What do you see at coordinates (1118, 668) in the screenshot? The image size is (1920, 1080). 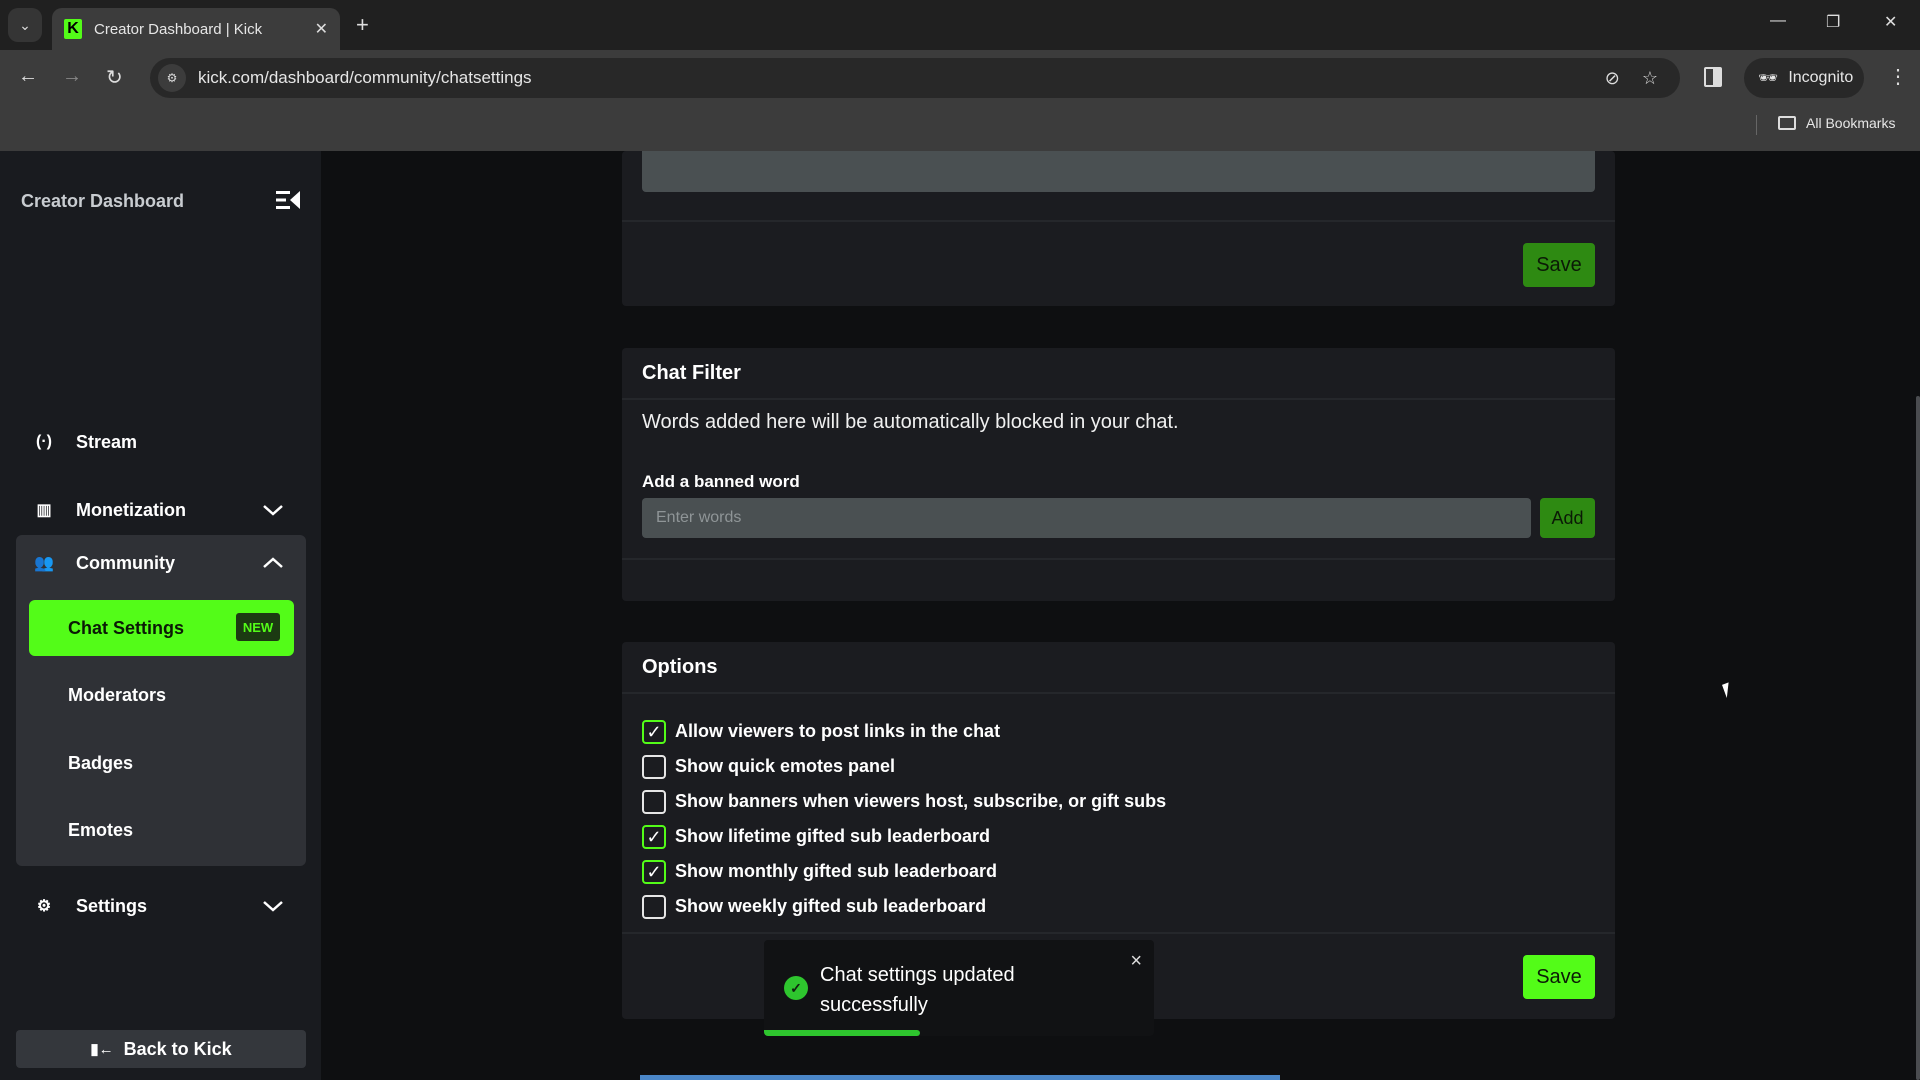 I see `options-title: Options` at bounding box center [1118, 668].